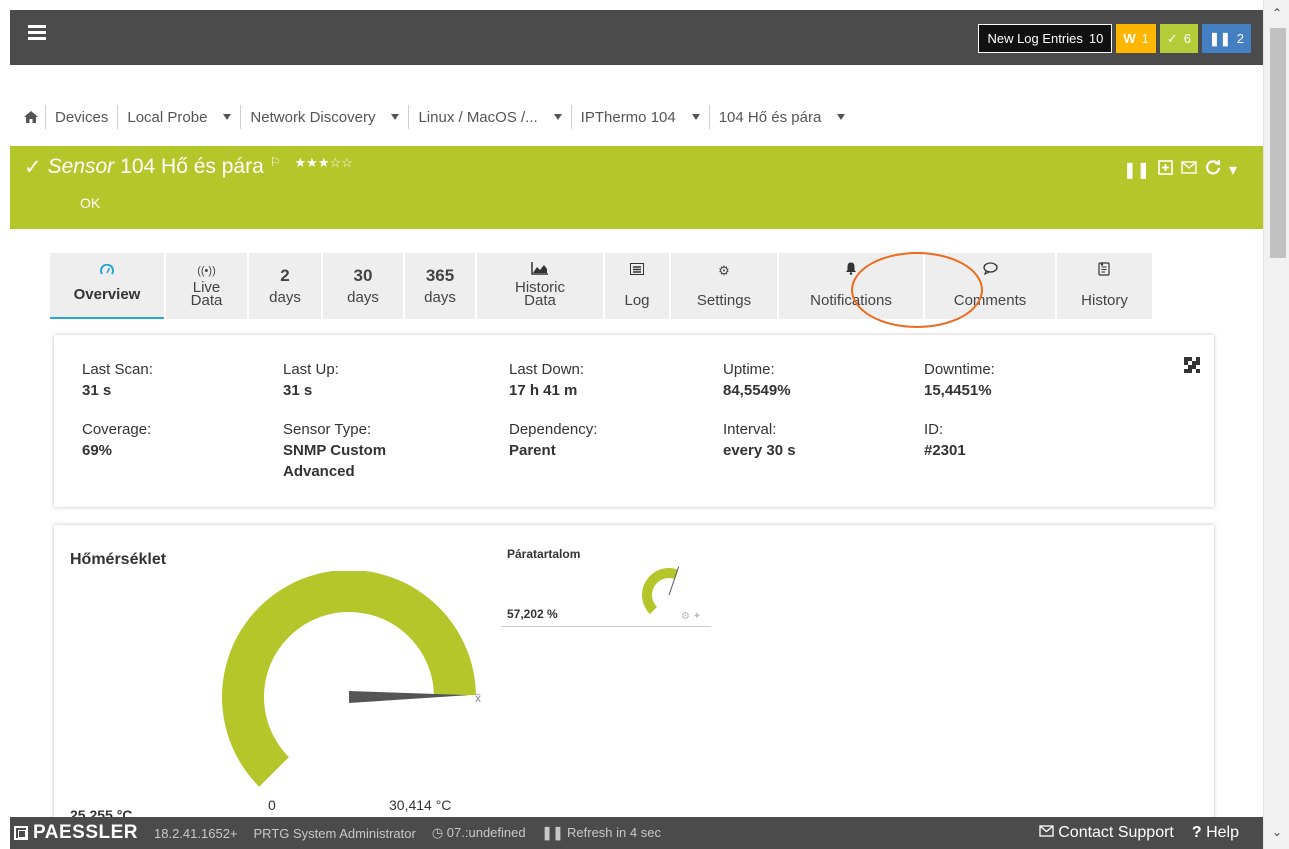  I want to click on info-label: Coverage:, so click(117, 429).